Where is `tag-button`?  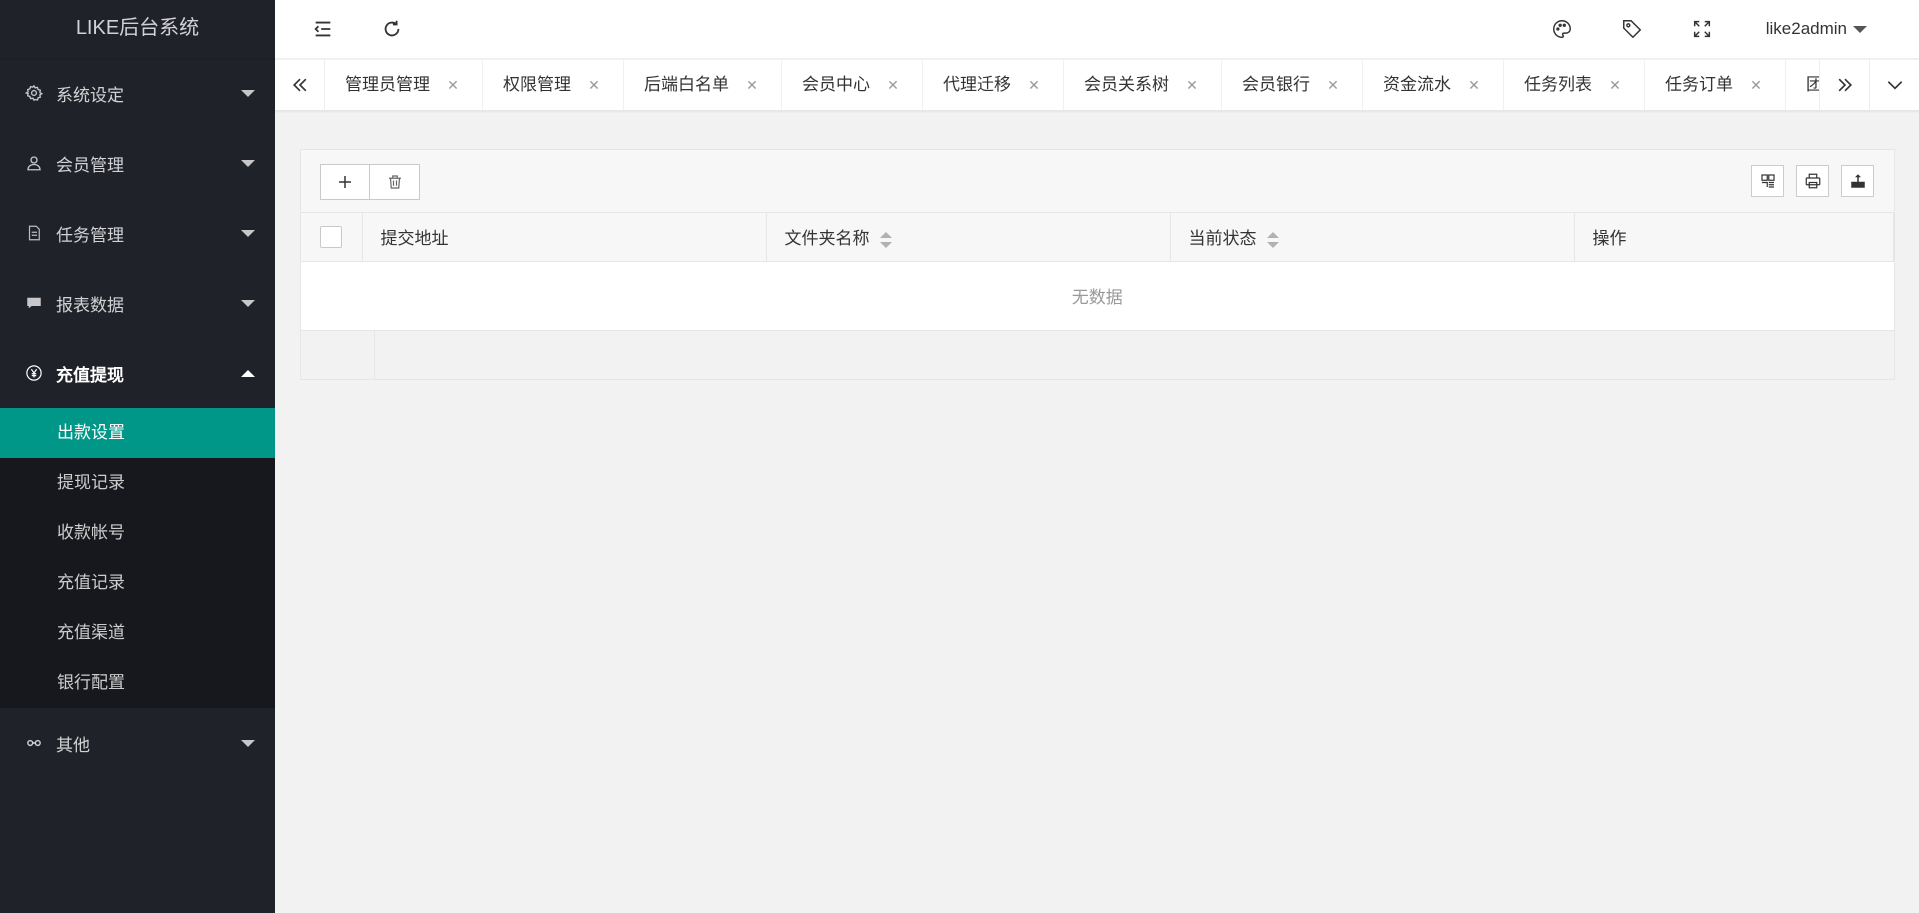 tag-button is located at coordinates (1632, 29).